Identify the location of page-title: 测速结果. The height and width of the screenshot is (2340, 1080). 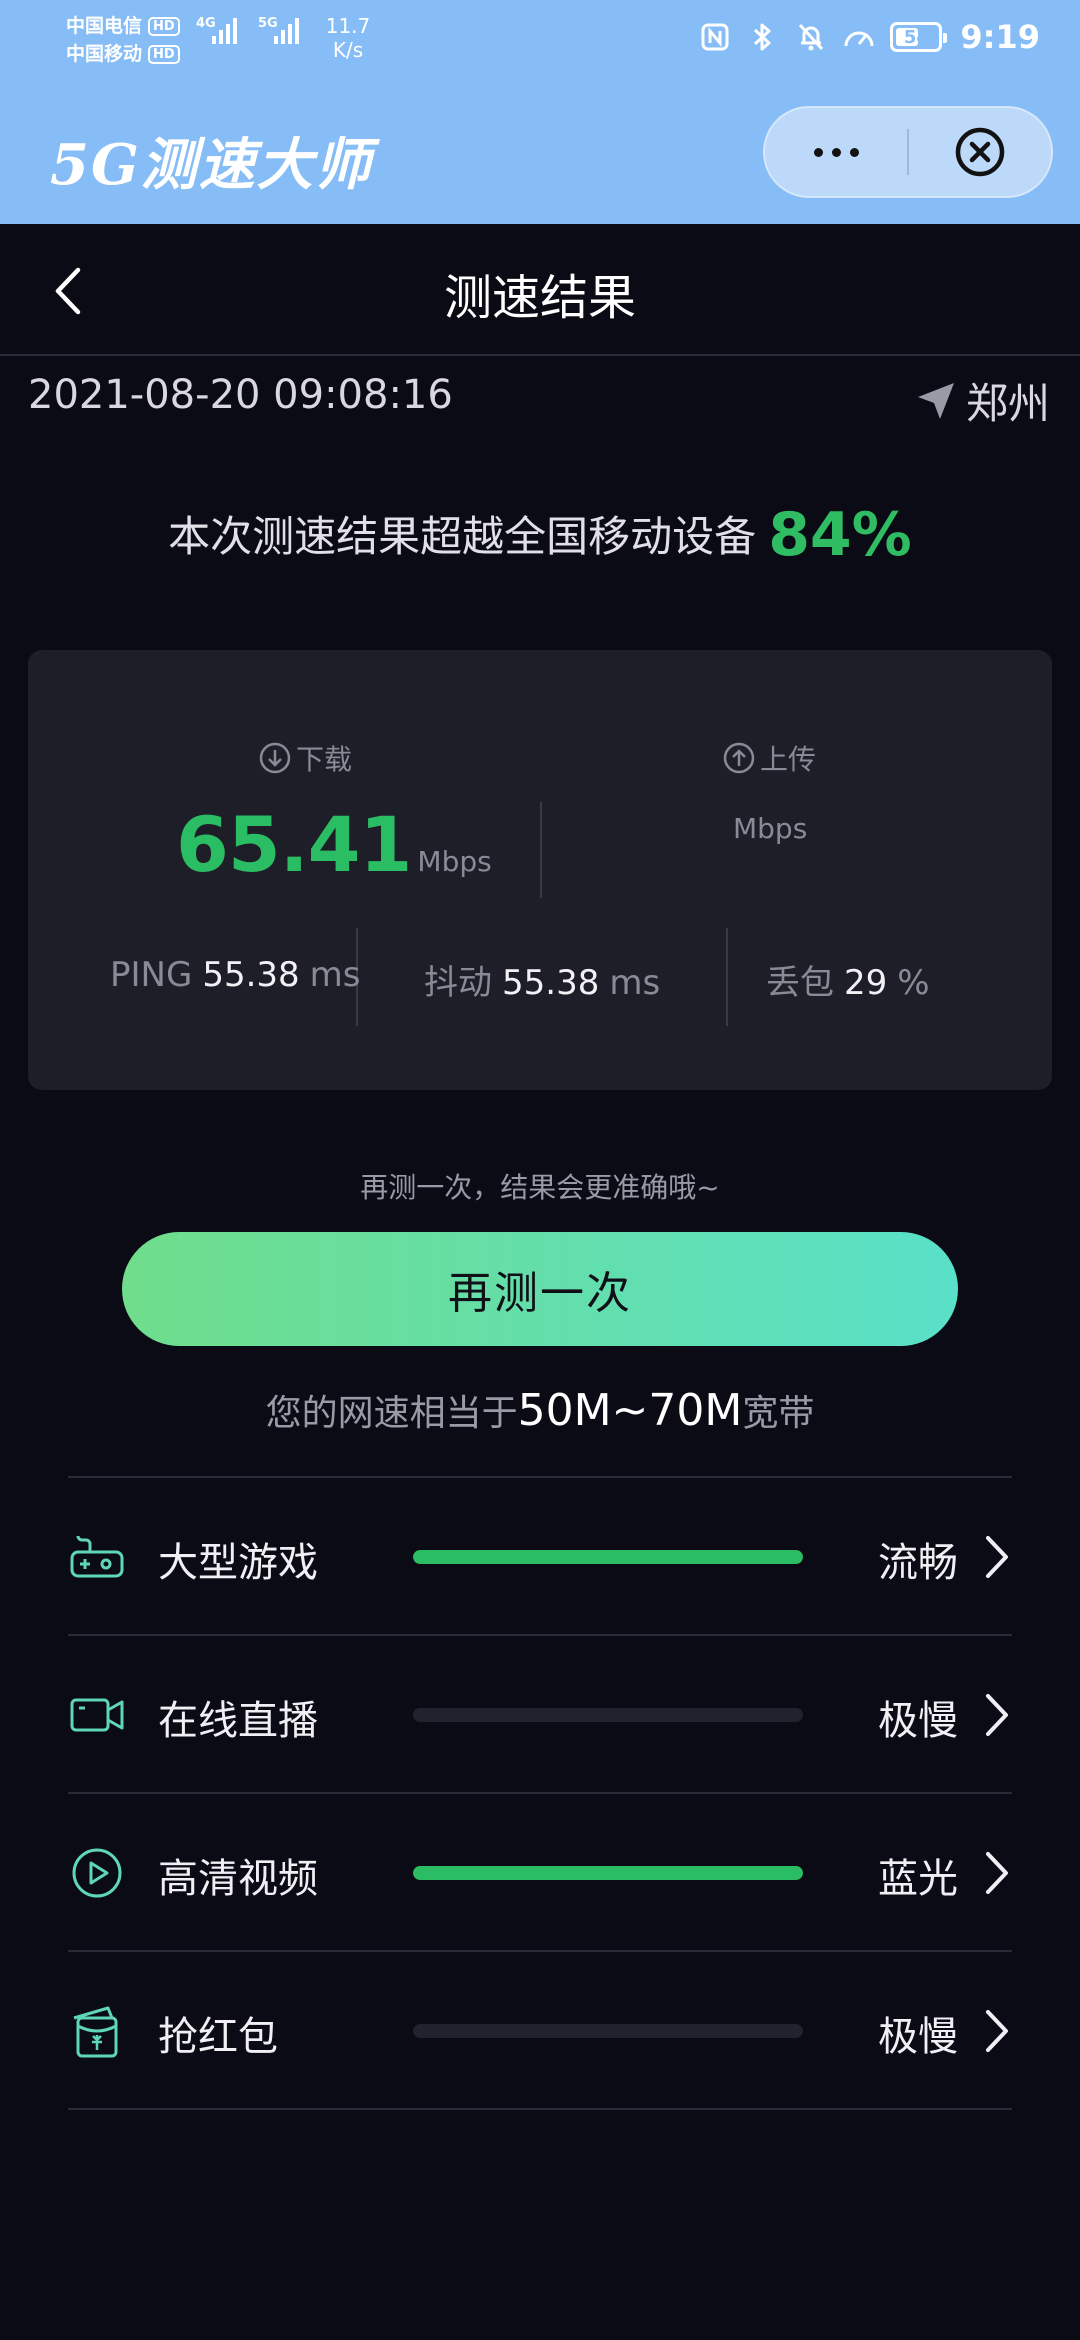
(539, 298).